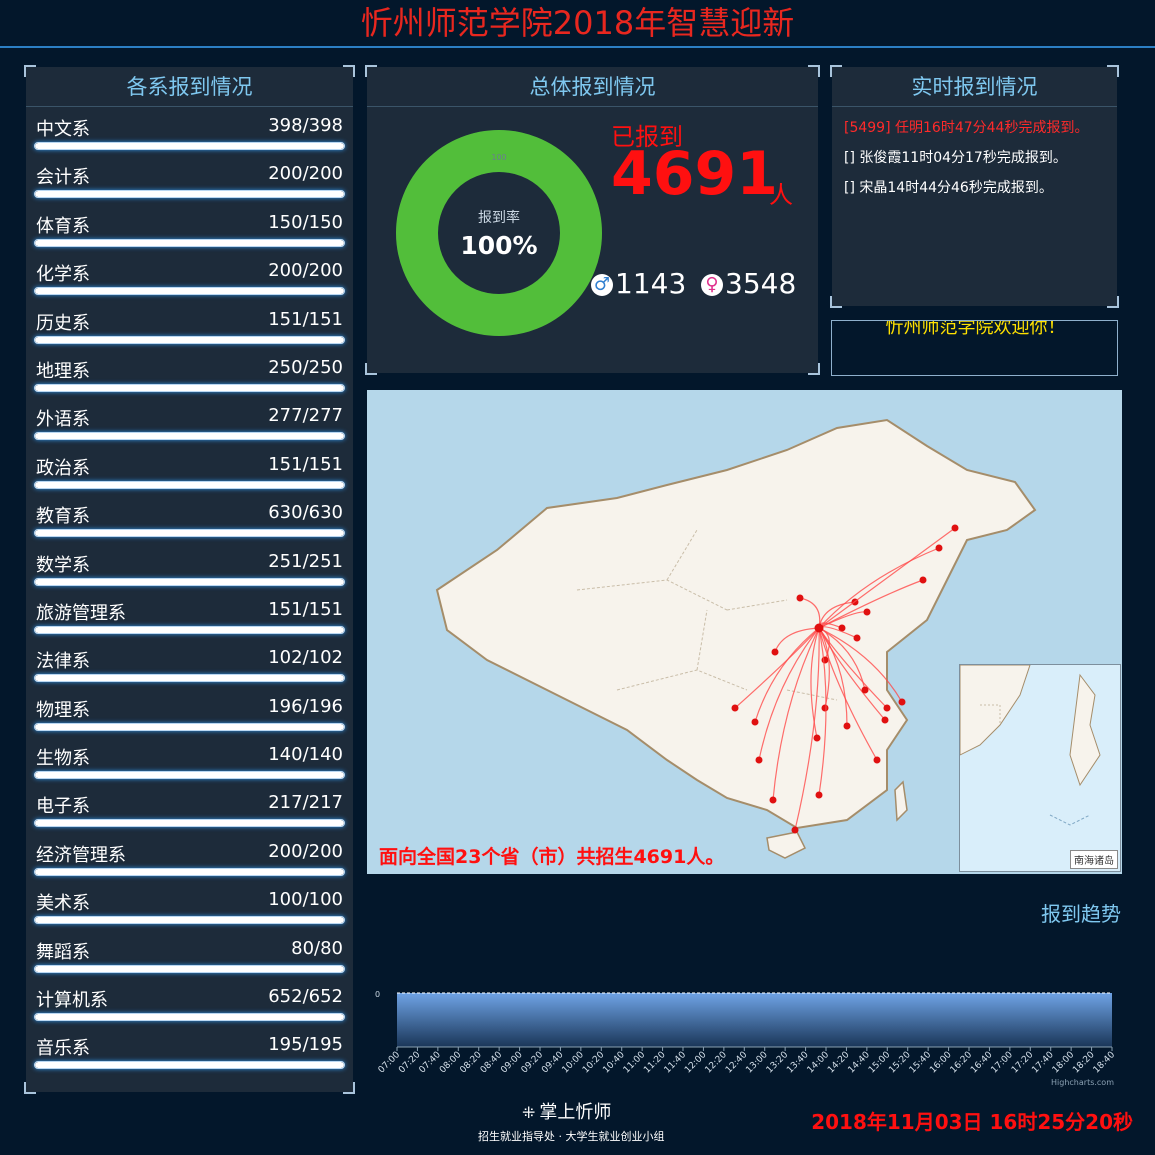 The width and height of the screenshot is (1155, 1155). Describe the element at coordinates (305, 997) in the screenshot. I see `department-count: 652/652` at that location.